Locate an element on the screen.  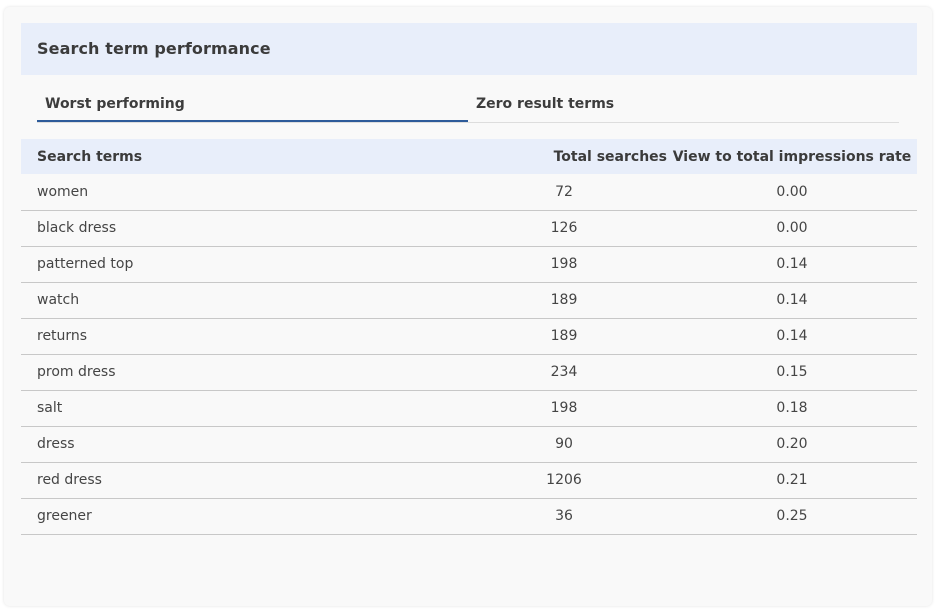
search-term-cell: women is located at coordinates (63, 191).